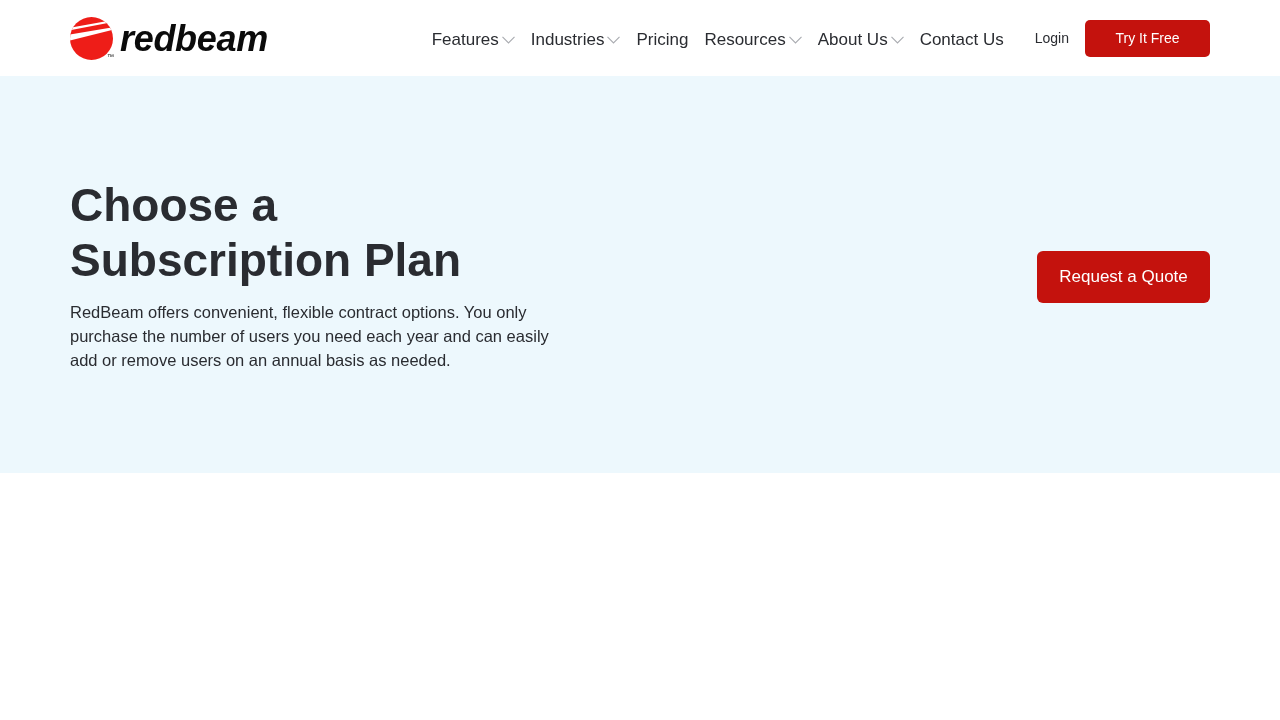 Image resolution: width=1280 pixels, height=720 pixels. I want to click on logo-wordmark: redbeam, so click(194, 38).